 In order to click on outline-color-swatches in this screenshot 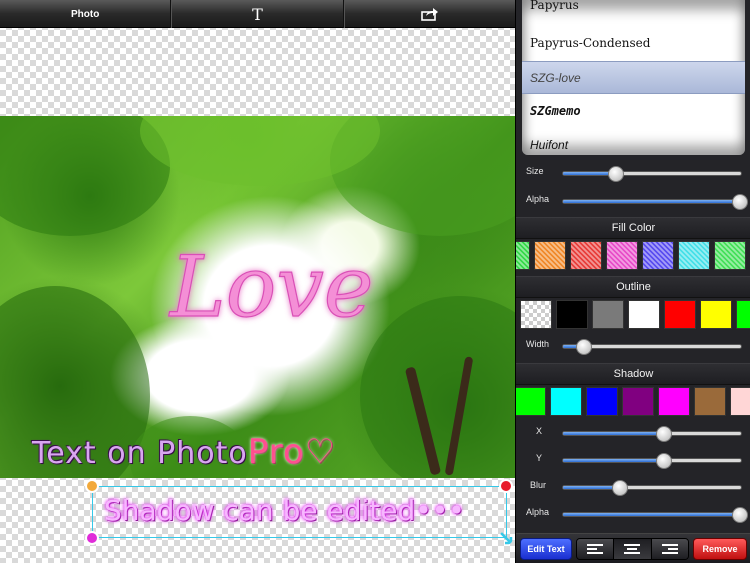, I will do `click(633, 314)`.